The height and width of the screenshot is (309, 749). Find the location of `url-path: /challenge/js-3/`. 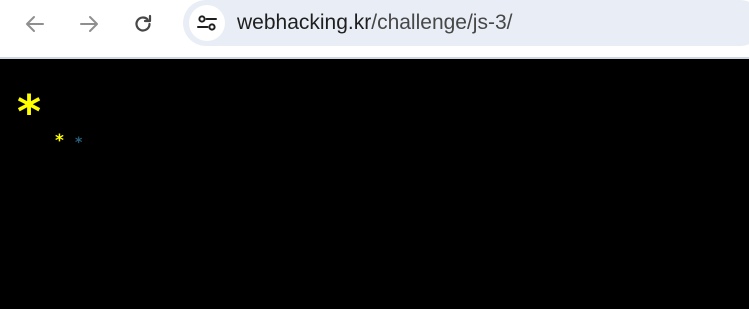

url-path: /challenge/js-3/ is located at coordinates (442, 22).